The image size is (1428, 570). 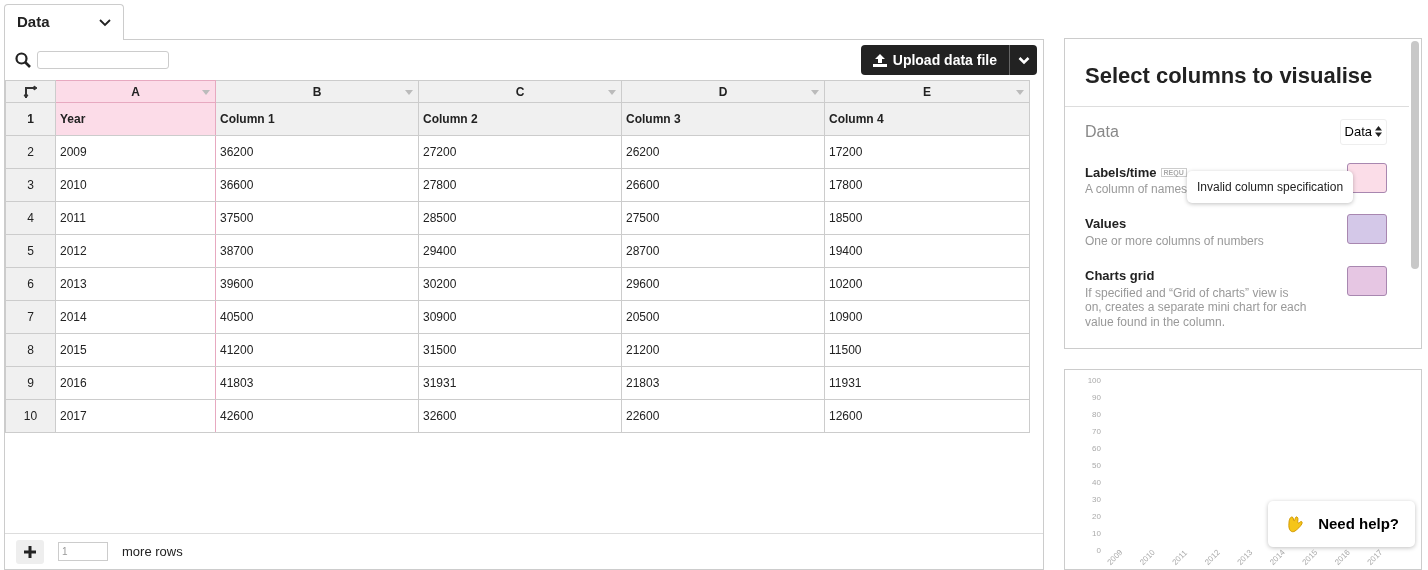 I want to click on table-cell: 17200, so click(x=927, y=152).